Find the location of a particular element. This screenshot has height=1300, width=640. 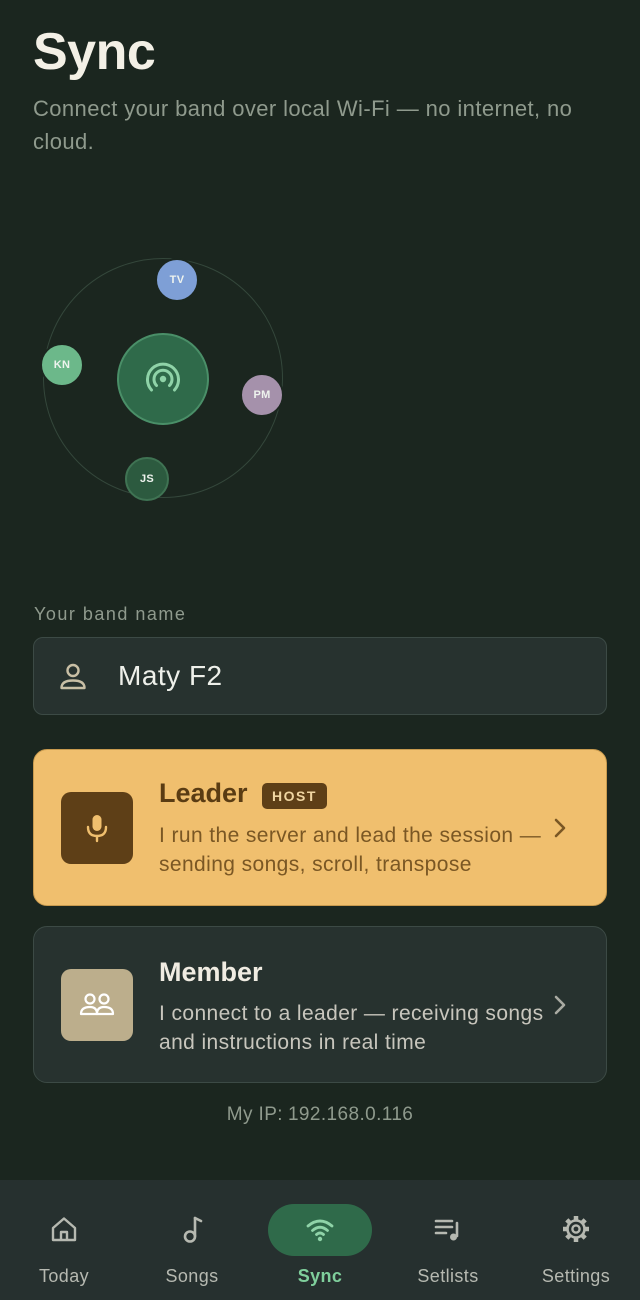

nav-label-sync: Sync is located at coordinates (320, 1276).